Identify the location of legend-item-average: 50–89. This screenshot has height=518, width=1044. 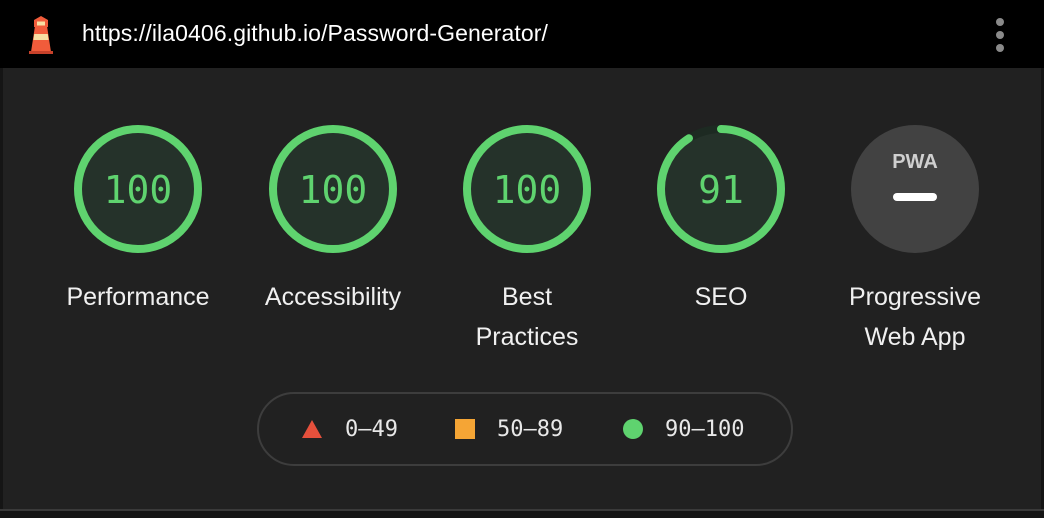
(509, 429).